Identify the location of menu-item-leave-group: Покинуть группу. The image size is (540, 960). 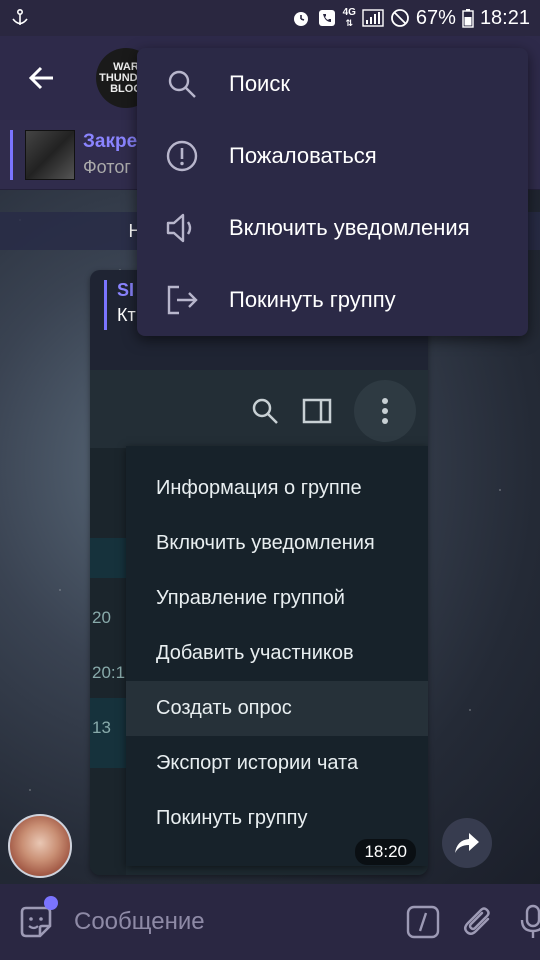
(332, 300).